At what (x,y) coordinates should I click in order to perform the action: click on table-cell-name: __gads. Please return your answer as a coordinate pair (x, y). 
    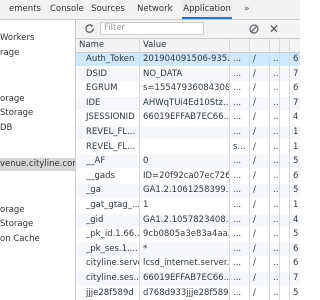
    Looking at the image, I should click on (100, 175).